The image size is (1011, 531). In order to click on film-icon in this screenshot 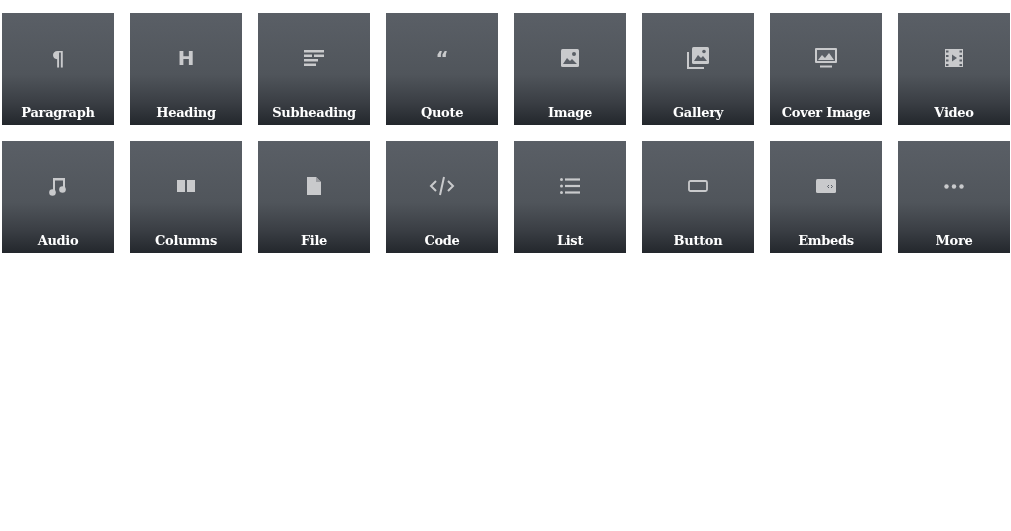, I will do `click(954, 58)`.